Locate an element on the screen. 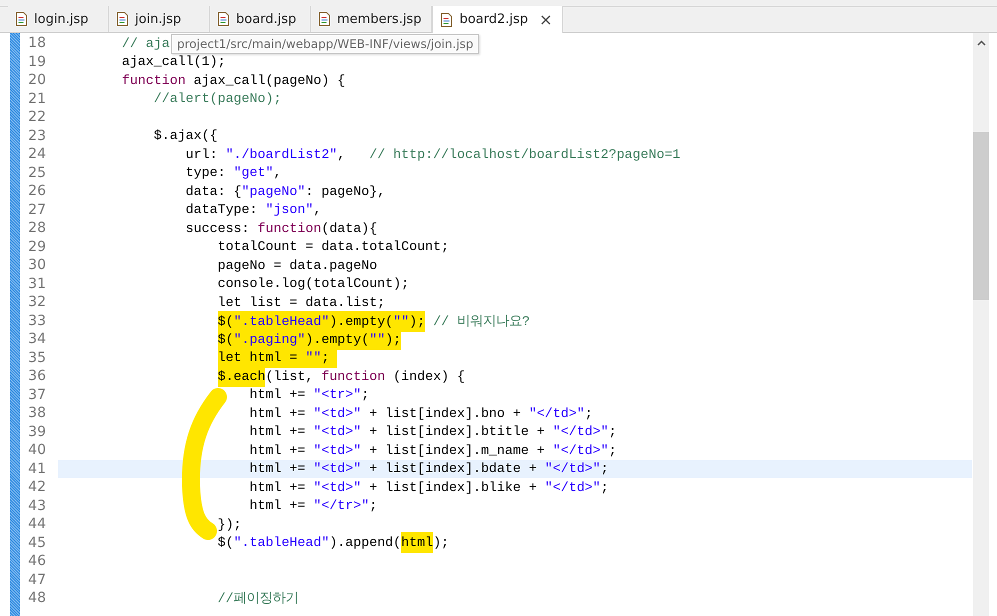  line-number: 22 is located at coordinates (36, 117).